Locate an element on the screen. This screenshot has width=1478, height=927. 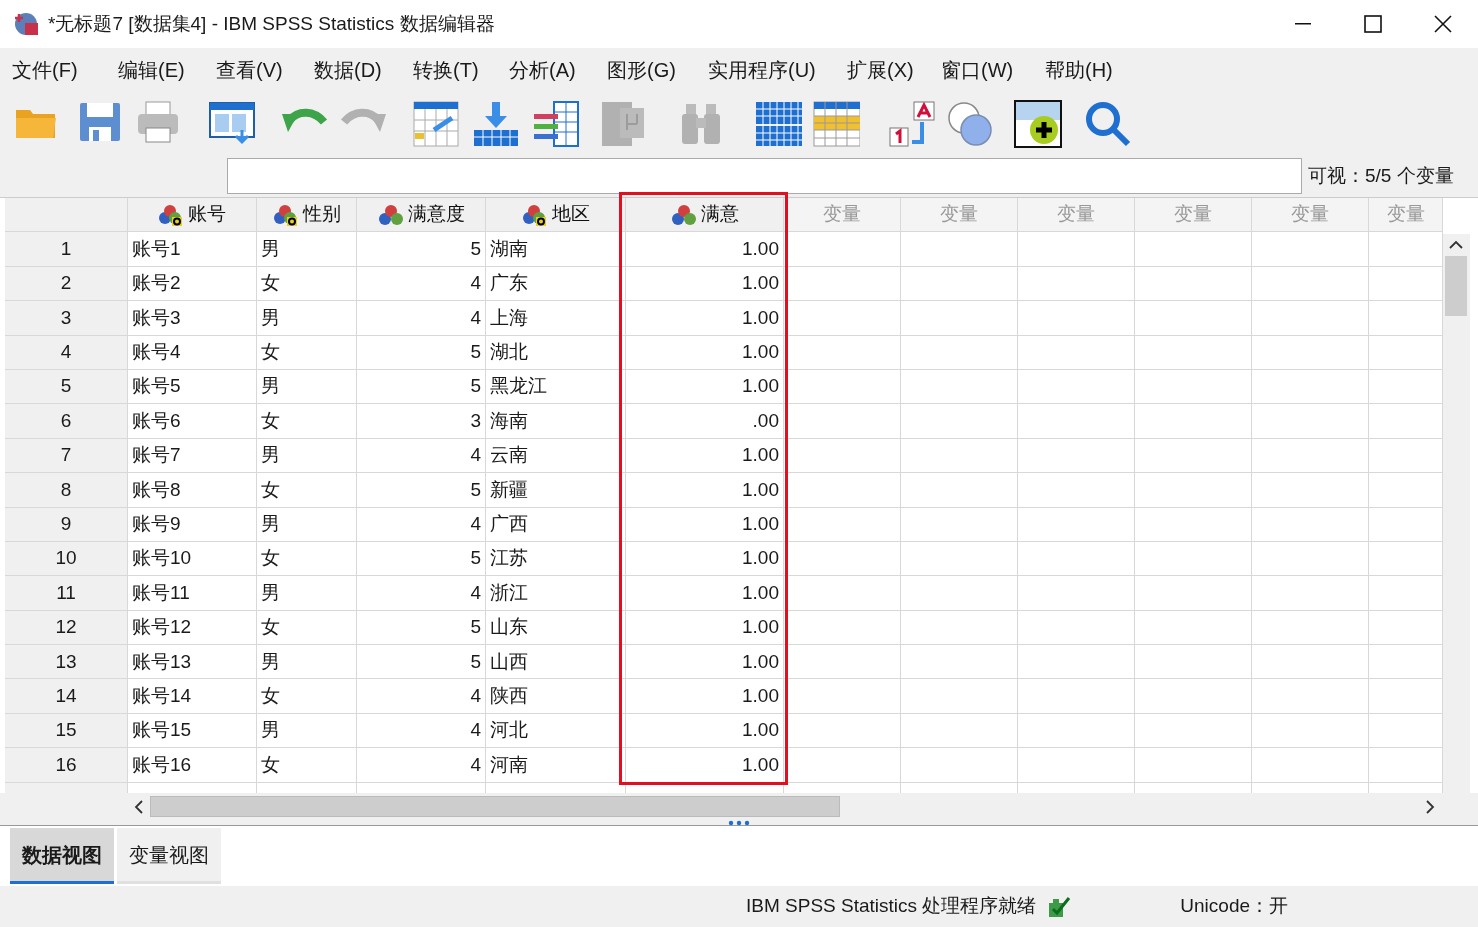
table-cell: 广东 is located at coordinates (556, 284).